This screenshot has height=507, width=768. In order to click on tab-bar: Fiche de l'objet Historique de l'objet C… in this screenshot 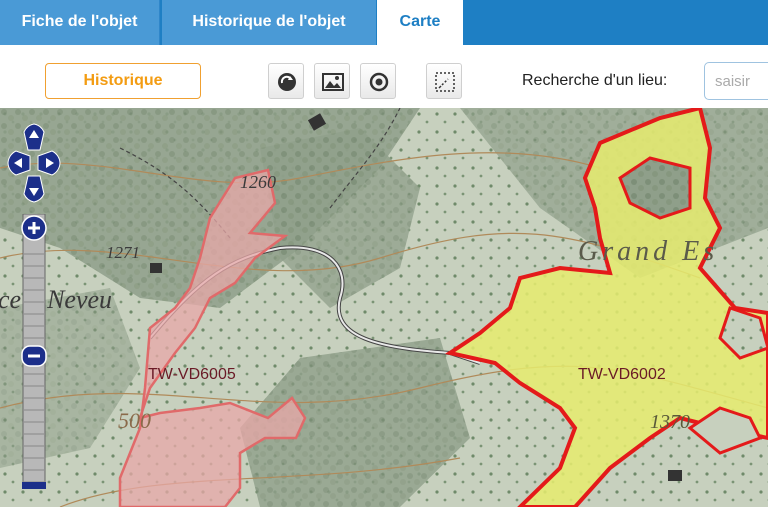, I will do `click(384, 22)`.